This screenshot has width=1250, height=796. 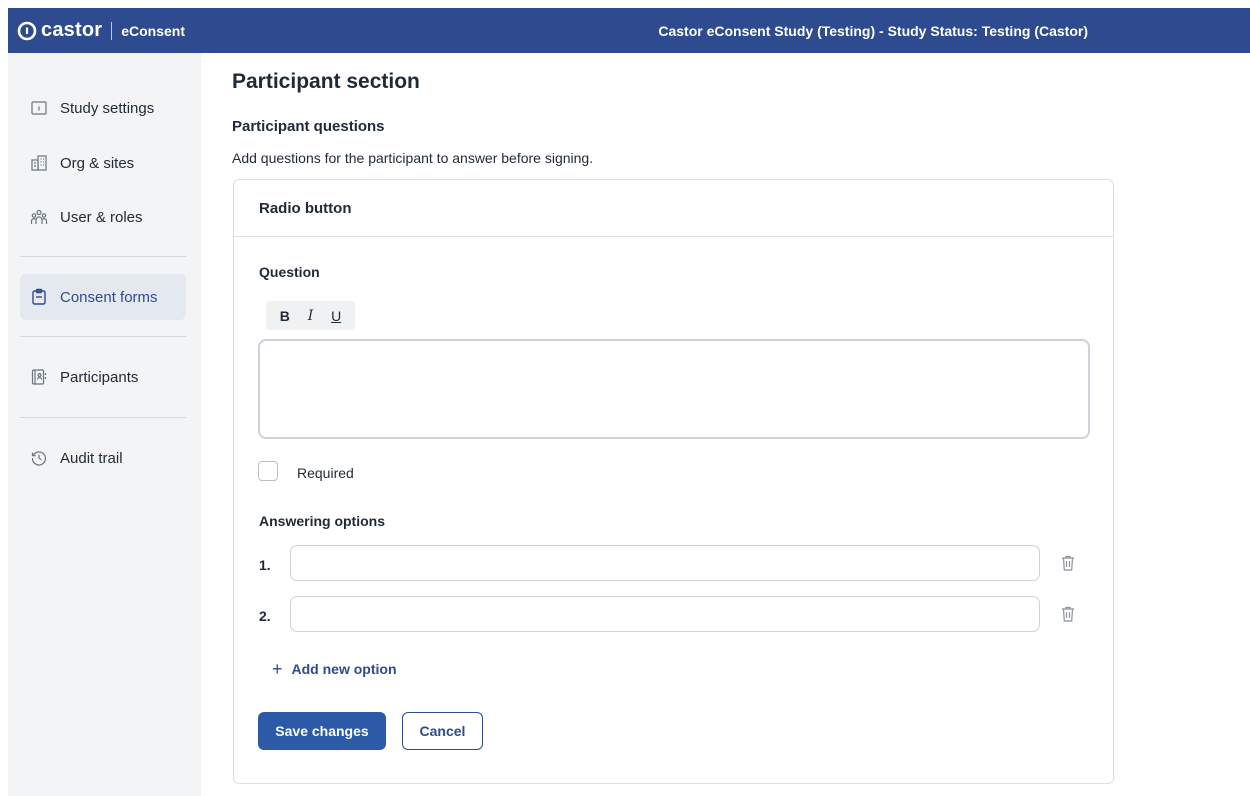 I want to click on clipboard-icon, so click(x=39, y=297).